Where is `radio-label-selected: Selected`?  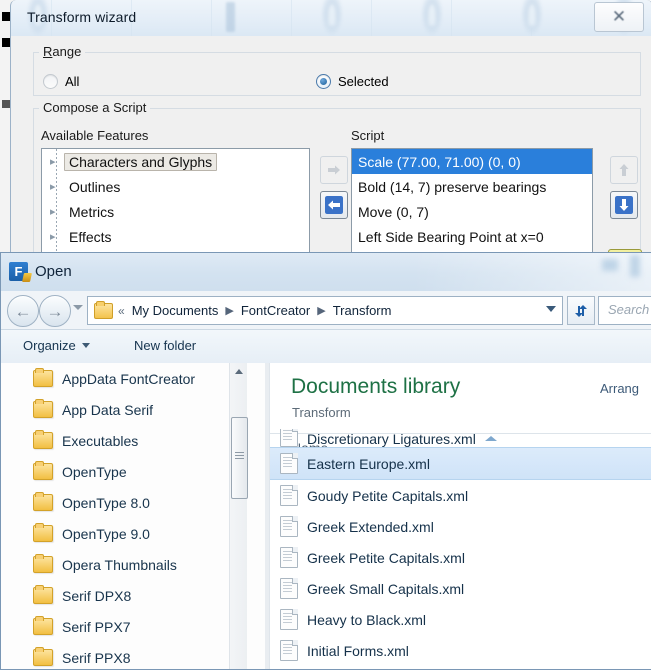
radio-label-selected: Selected is located at coordinates (363, 81).